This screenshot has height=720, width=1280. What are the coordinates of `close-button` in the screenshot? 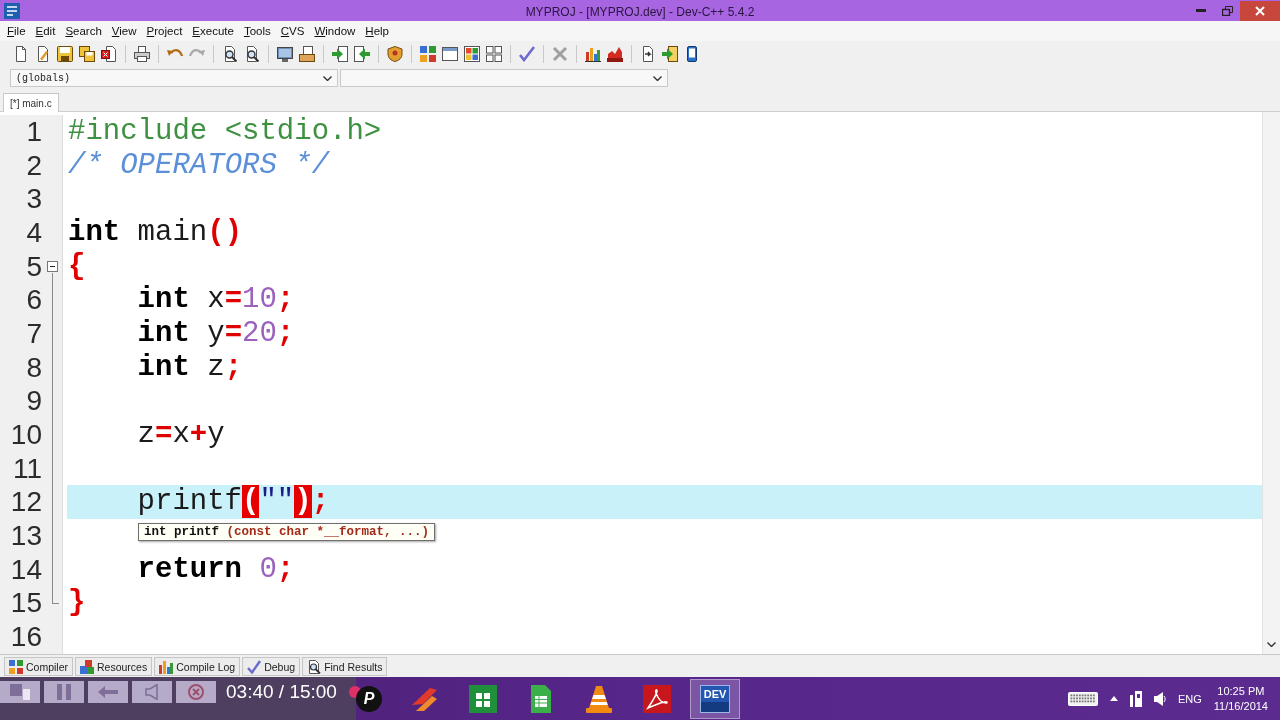 It's located at (1260, 10).